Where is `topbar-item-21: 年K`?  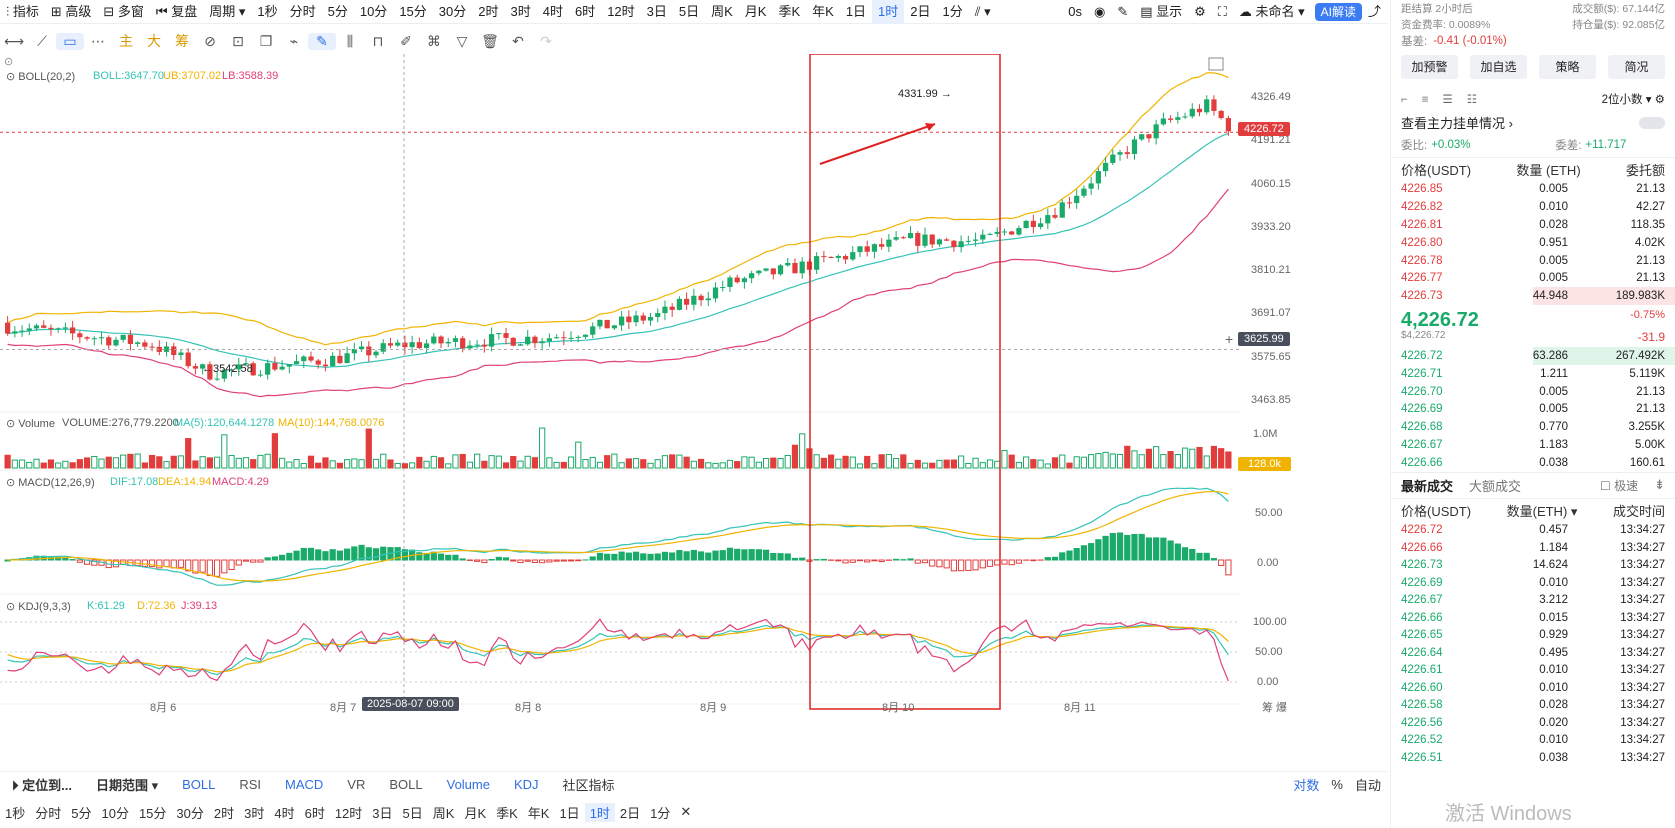 topbar-item-21: 年K is located at coordinates (823, 12).